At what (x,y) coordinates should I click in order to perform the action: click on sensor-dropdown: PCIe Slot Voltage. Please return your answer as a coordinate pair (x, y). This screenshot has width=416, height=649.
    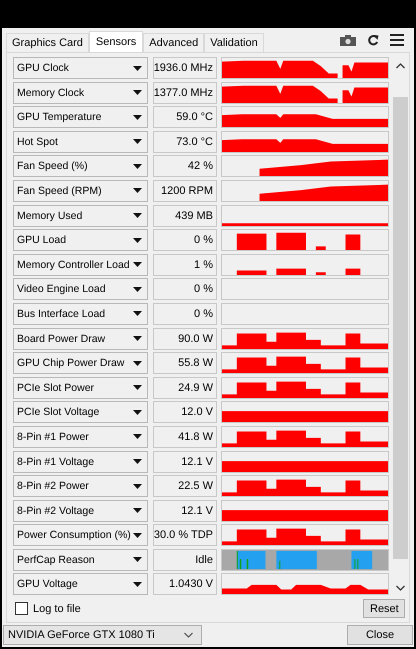
    Looking at the image, I should click on (80, 412).